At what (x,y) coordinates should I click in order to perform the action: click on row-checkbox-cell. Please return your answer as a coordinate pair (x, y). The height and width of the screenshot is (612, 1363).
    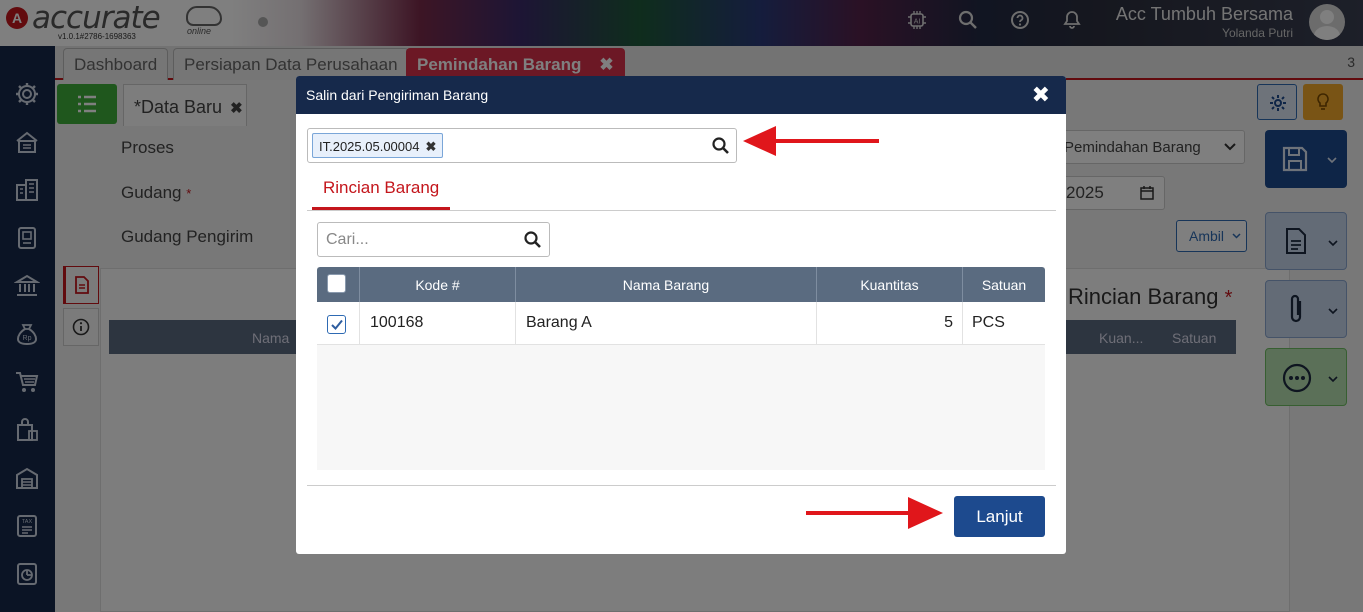
    Looking at the image, I should click on (338, 323).